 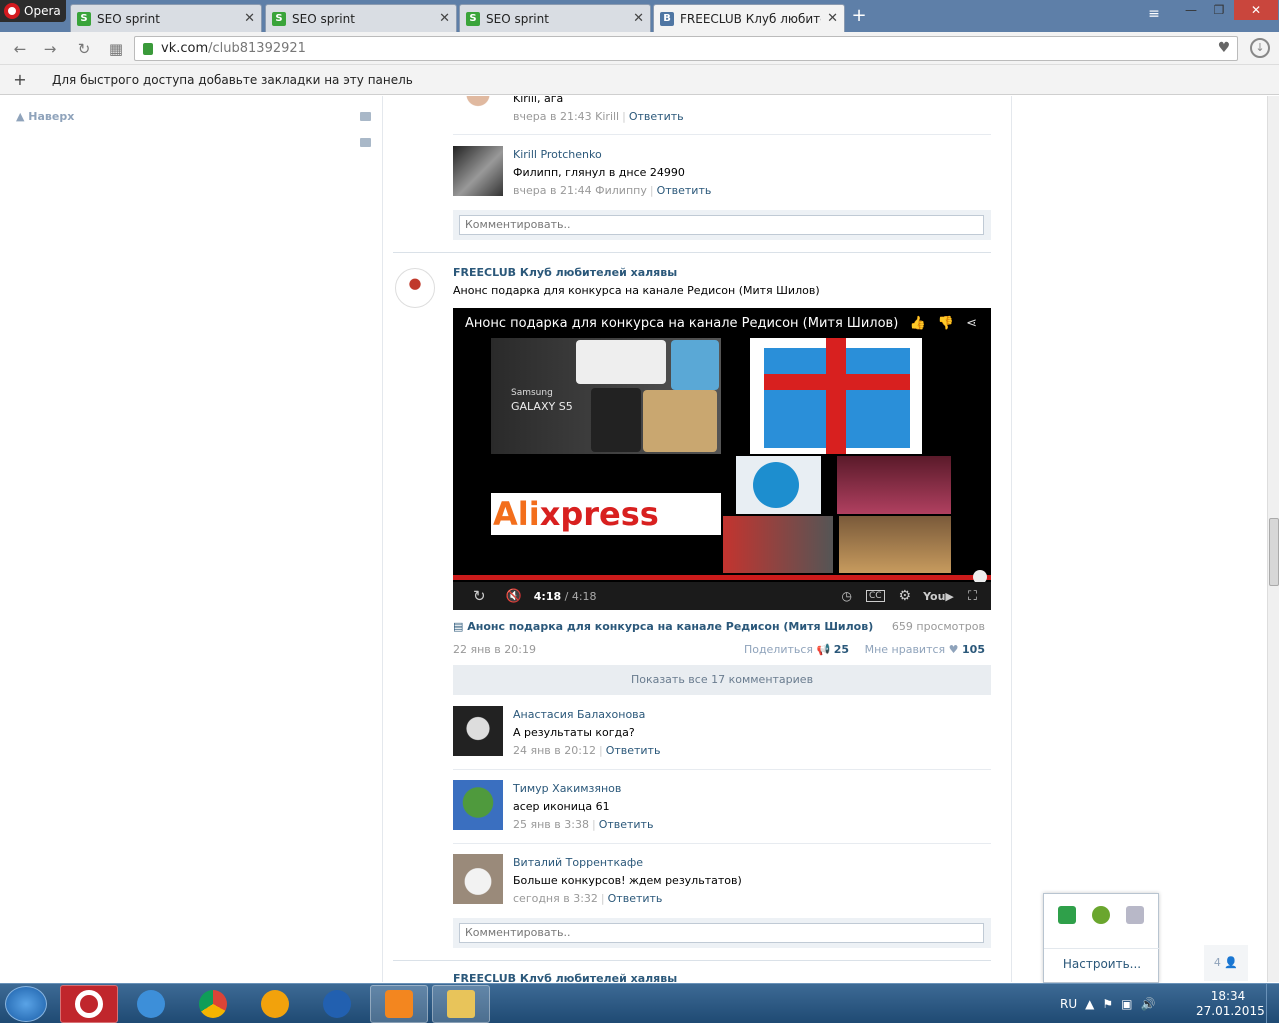 What do you see at coordinates (1224, 49) in the screenshot?
I see `bookmark-heart-icon: ♥` at bounding box center [1224, 49].